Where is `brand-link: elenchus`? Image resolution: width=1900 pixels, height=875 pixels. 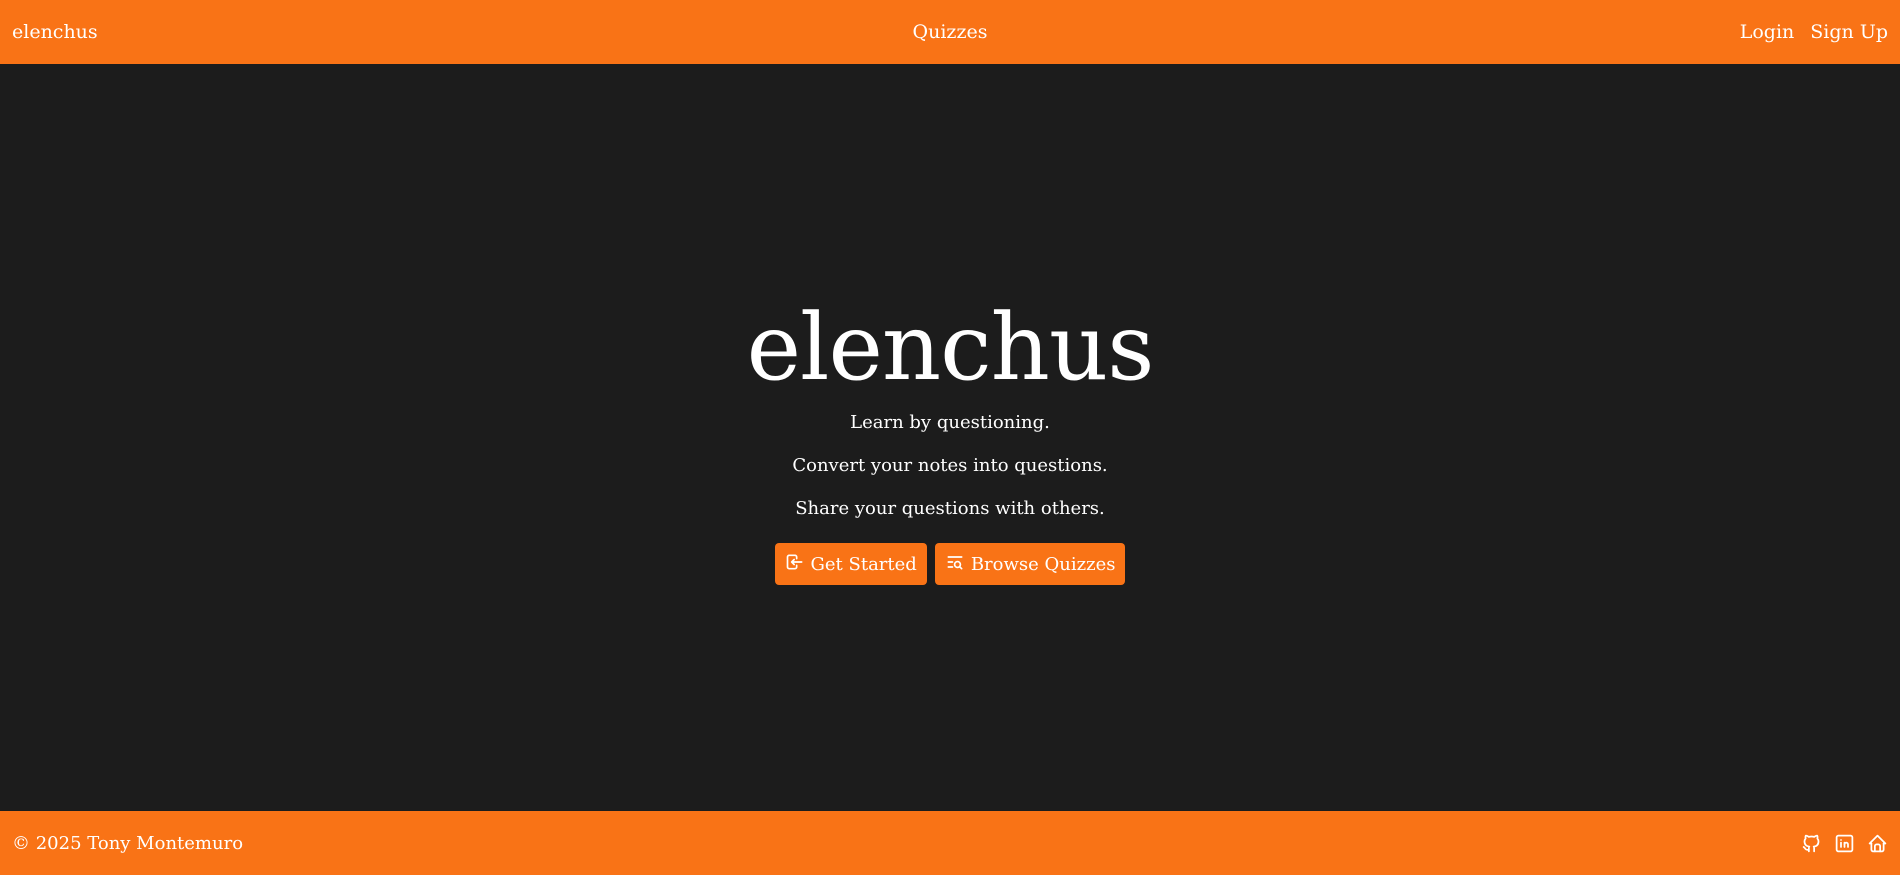
brand-link: elenchus is located at coordinates (55, 32).